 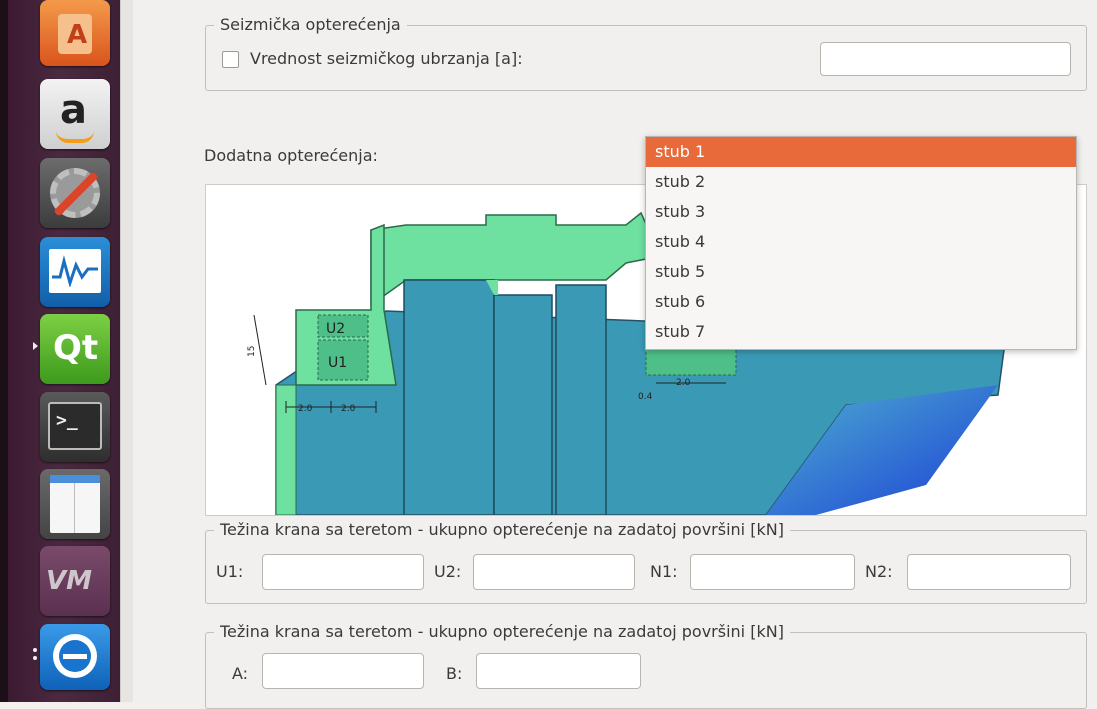 I want to click on n2-label: N2:, so click(x=879, y=571).